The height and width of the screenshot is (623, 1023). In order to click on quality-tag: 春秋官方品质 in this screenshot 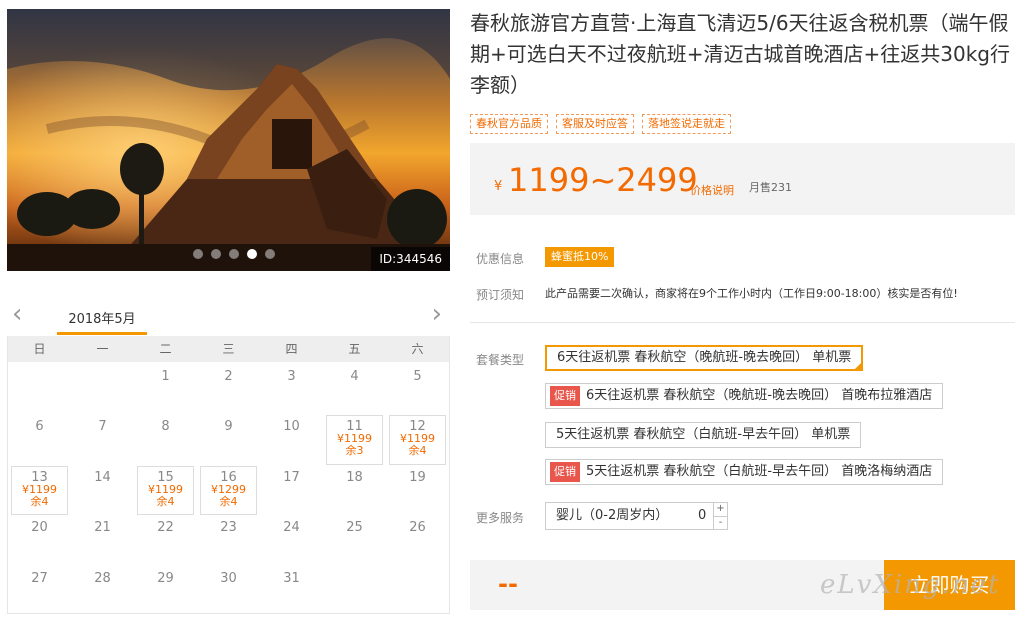, I will do `click(509, 124)`.